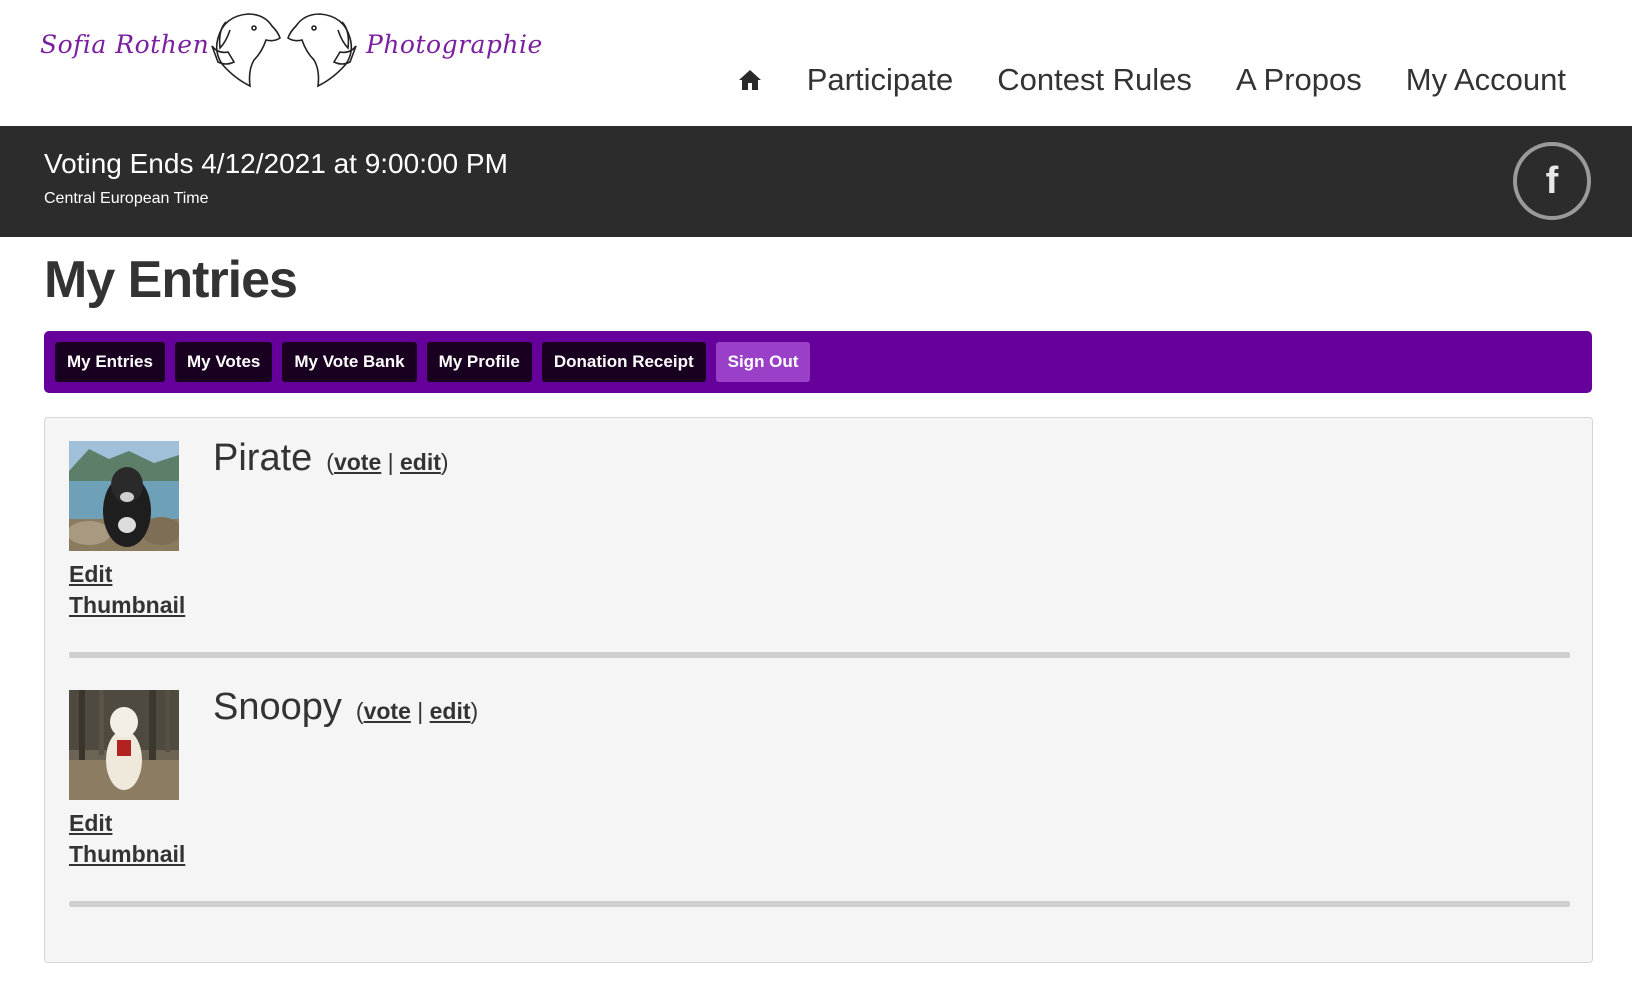  Describe the element at coordinates (223, 362) in the screenshot. I see `my-votes-button: My Votes` at that location.